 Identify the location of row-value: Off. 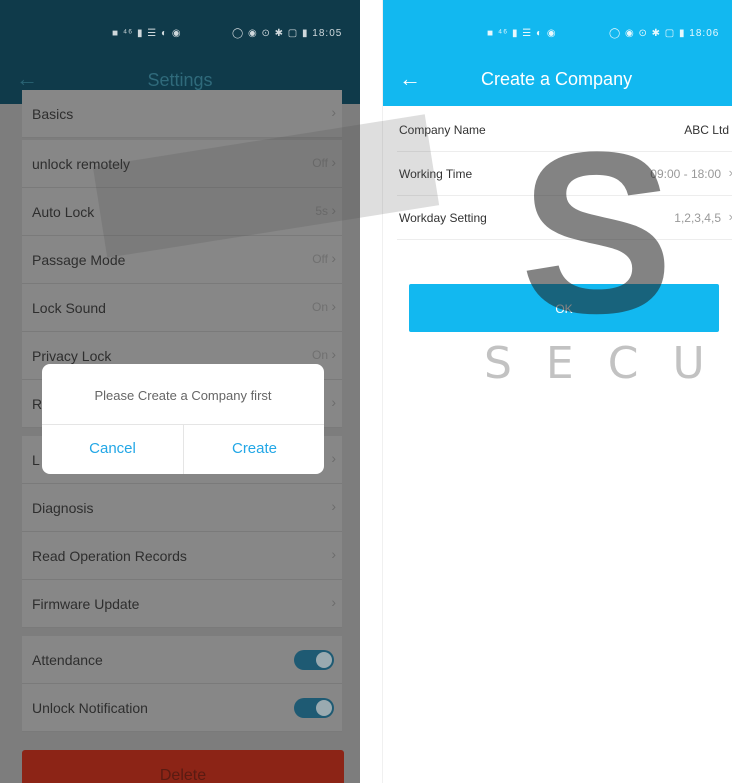
(320, 259).